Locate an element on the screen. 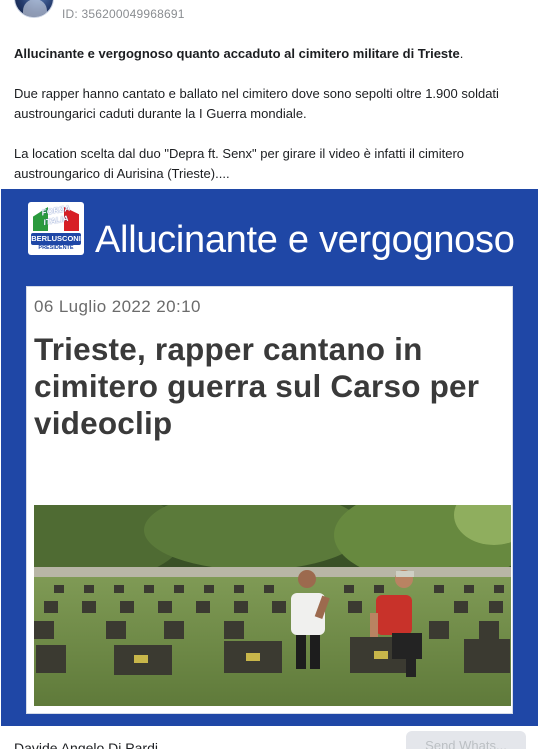  logo-presidente: PRESIDENTE is located at coordinates (56, 248).